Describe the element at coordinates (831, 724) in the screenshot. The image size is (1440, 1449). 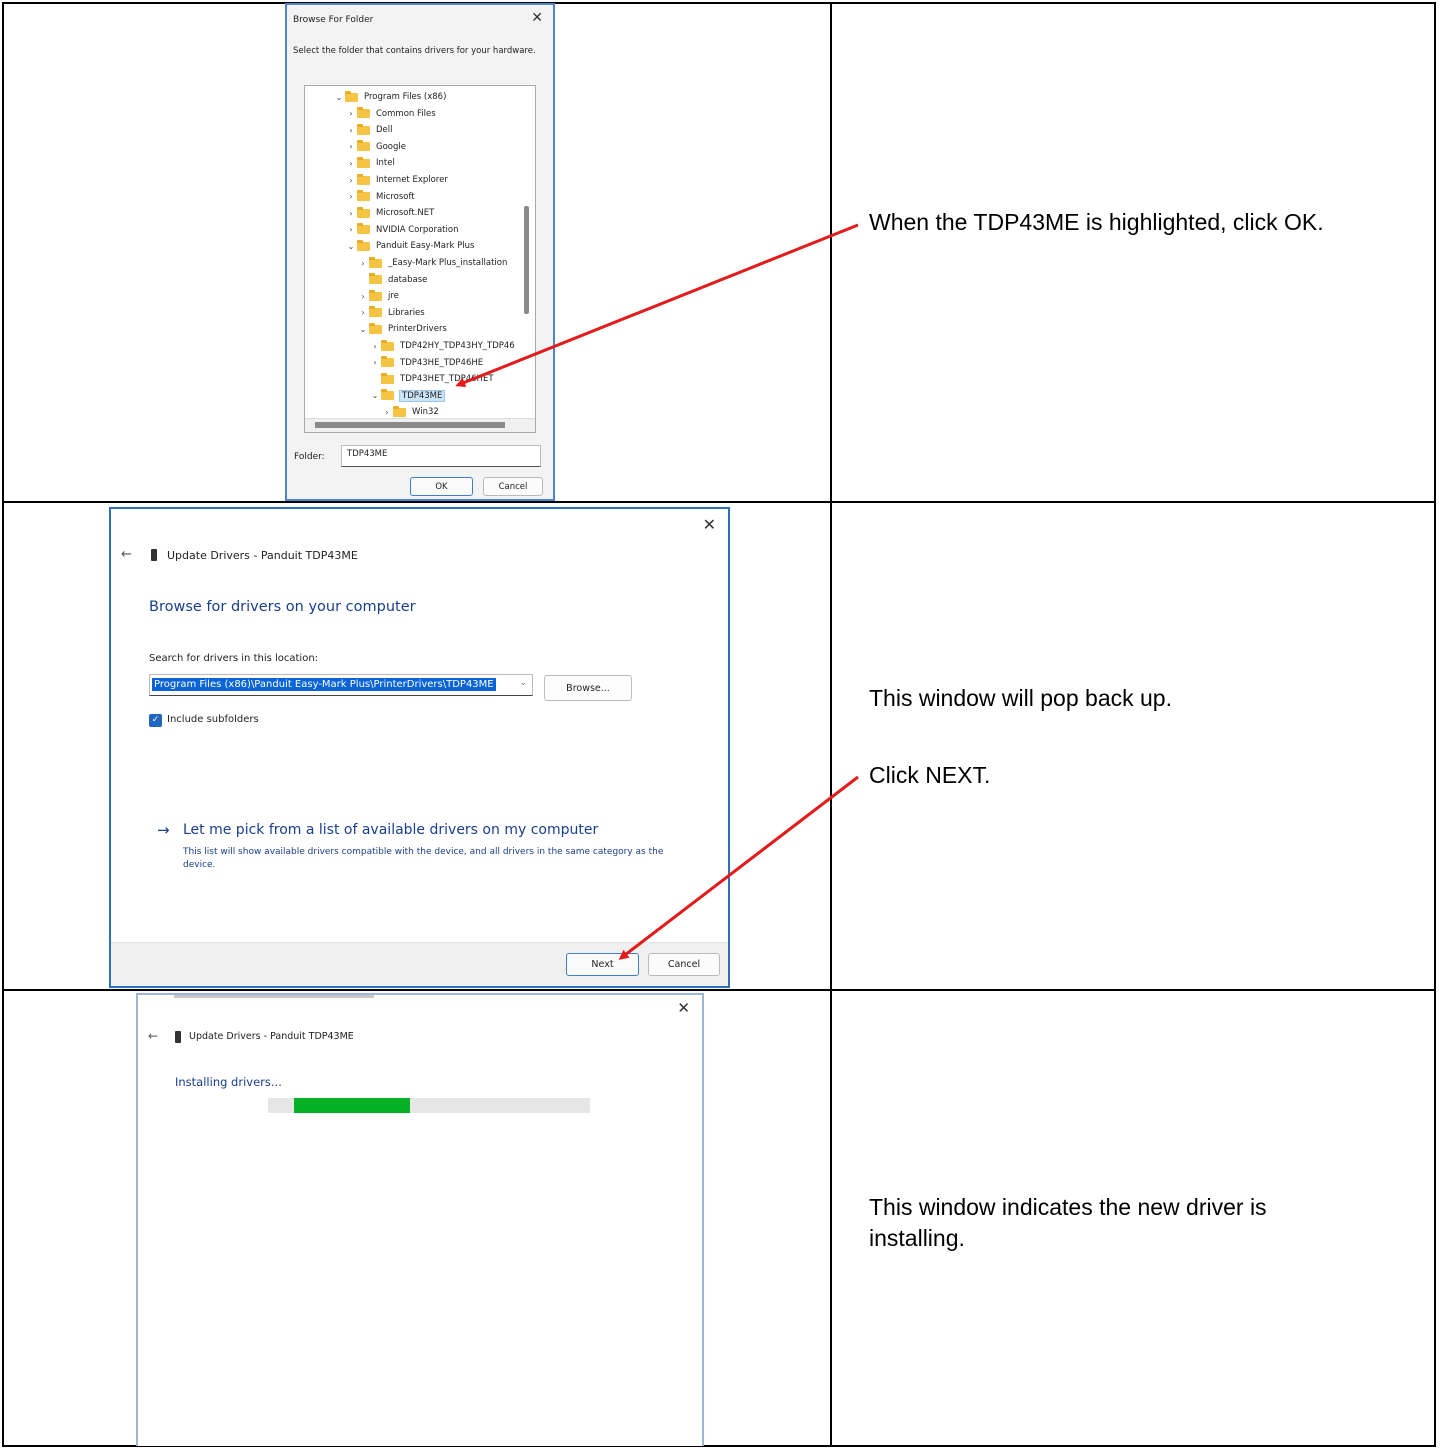
I see `column-divider` at that location.